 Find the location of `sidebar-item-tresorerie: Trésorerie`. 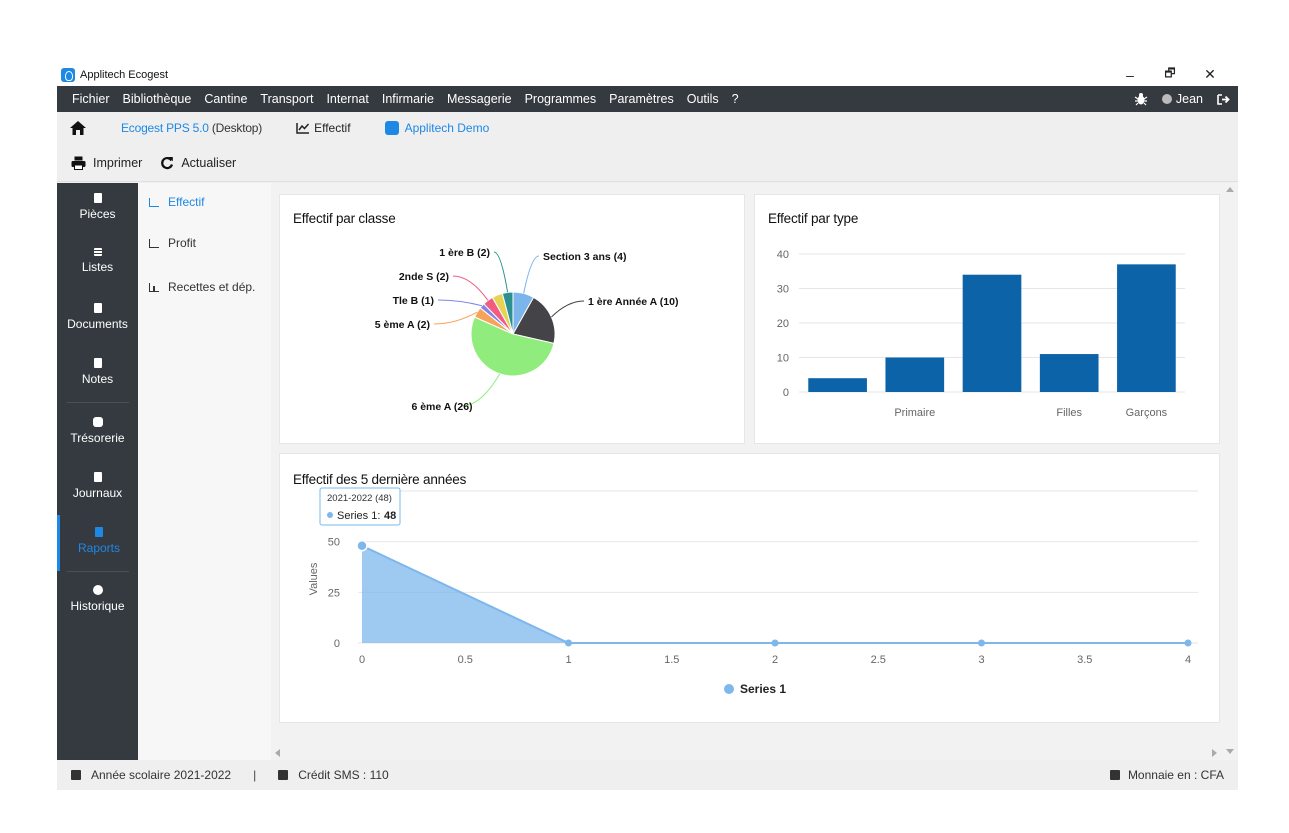

sidebar-item-tresorerie: Trésorerie is located at coordinates (97, 431).